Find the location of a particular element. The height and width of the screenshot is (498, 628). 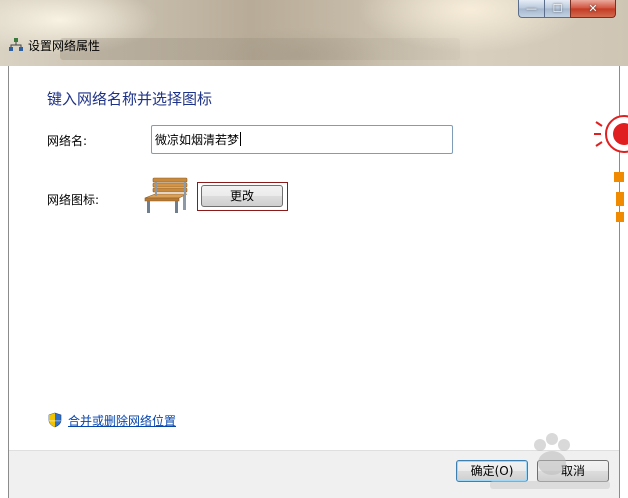

network-icon-label: 网络图标: is located at coordinates (73, 200).